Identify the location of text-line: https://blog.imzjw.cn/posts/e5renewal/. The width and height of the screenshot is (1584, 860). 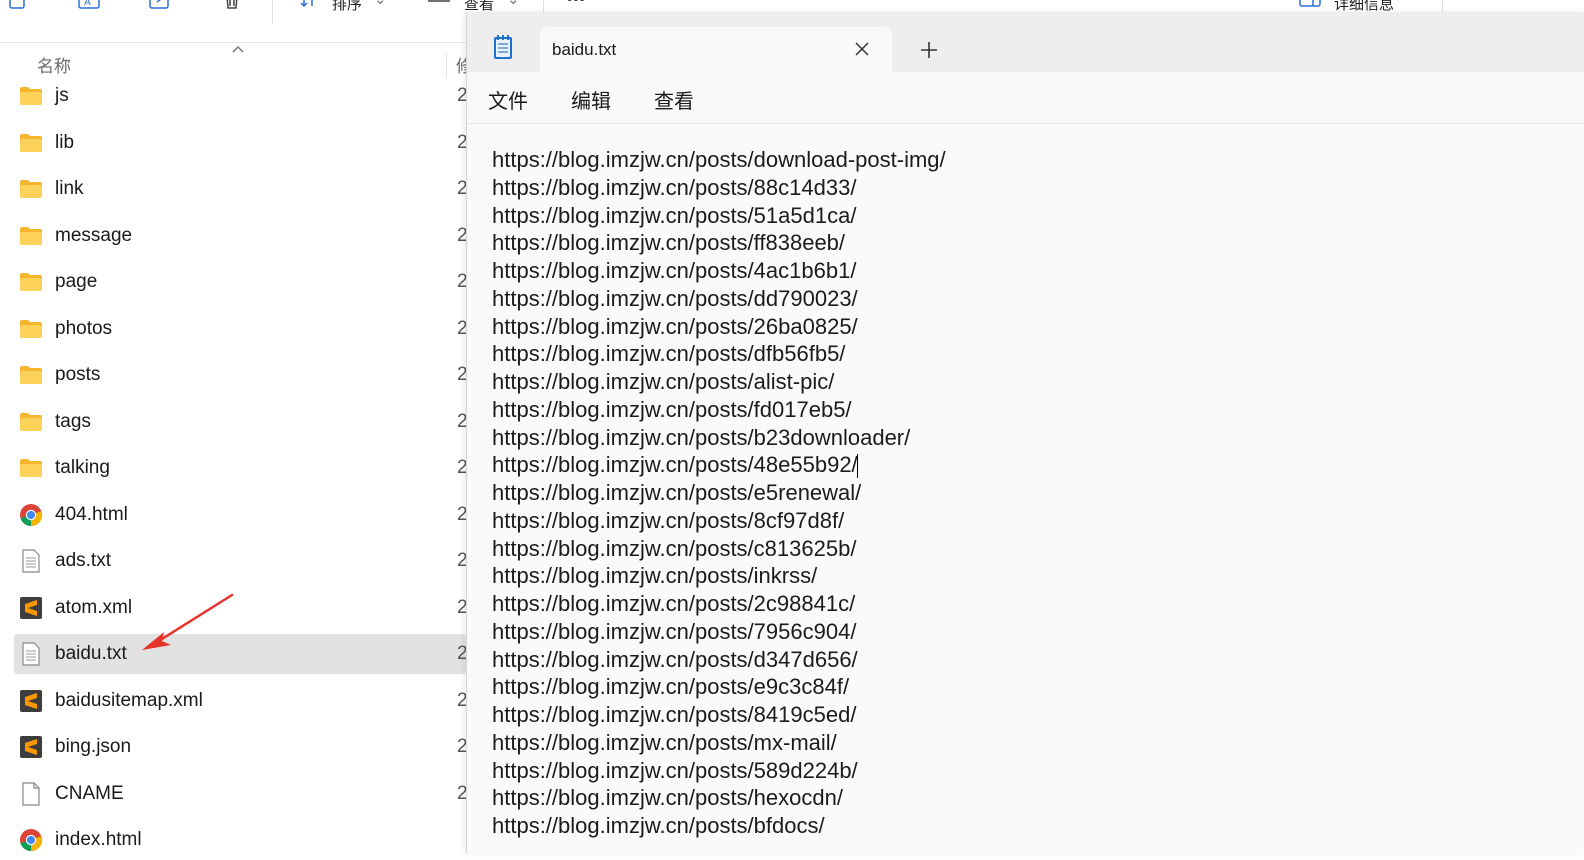
(719, 493).